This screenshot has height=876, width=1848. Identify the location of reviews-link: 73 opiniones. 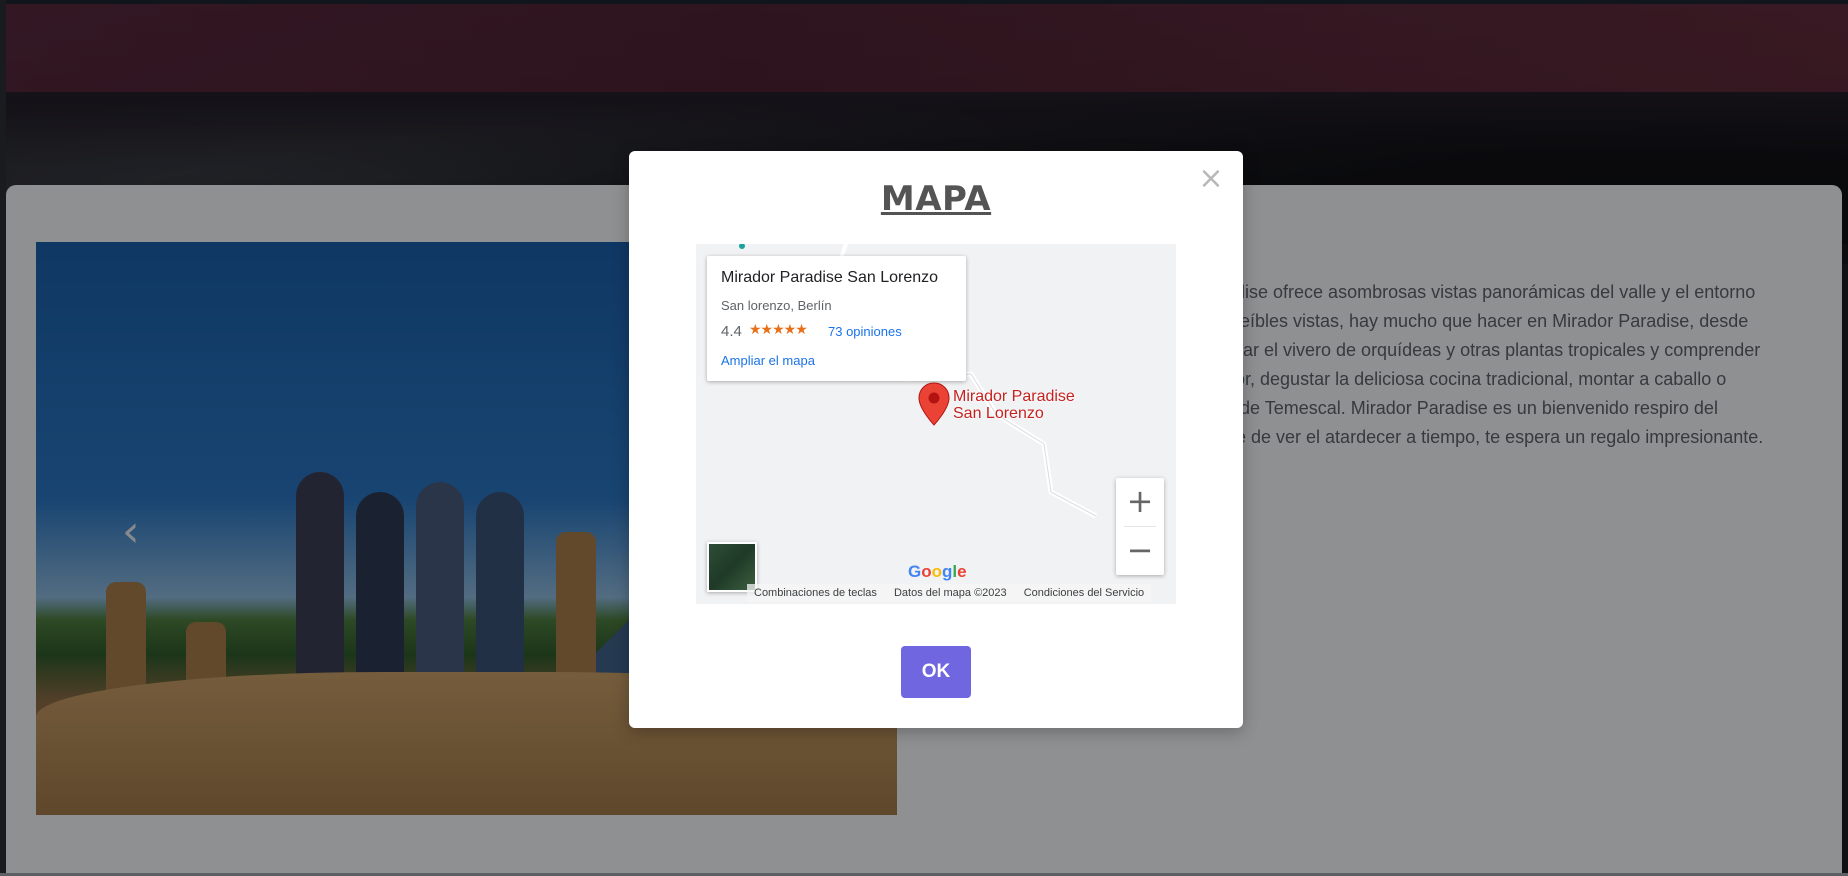
(865, 331).